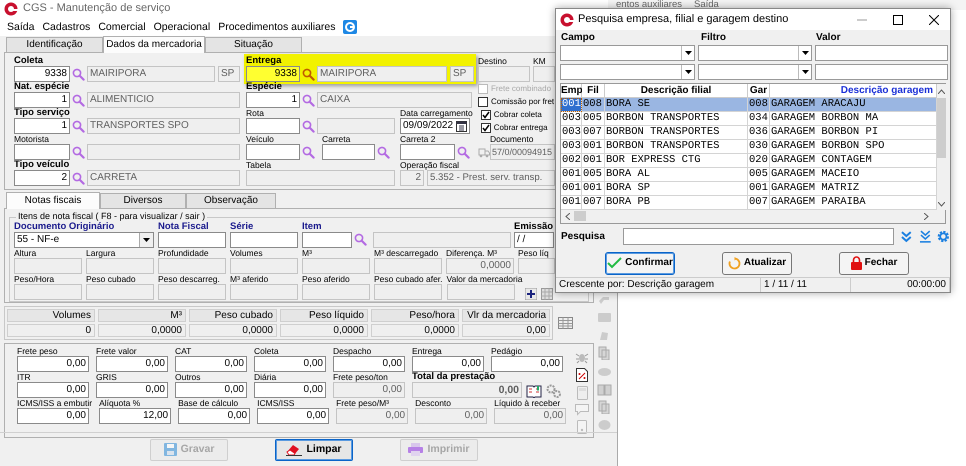  Describe the element at coordinates (853, 189) in the screenshot. I see `table-cell: GARAGEM MATRIZ` at that location.